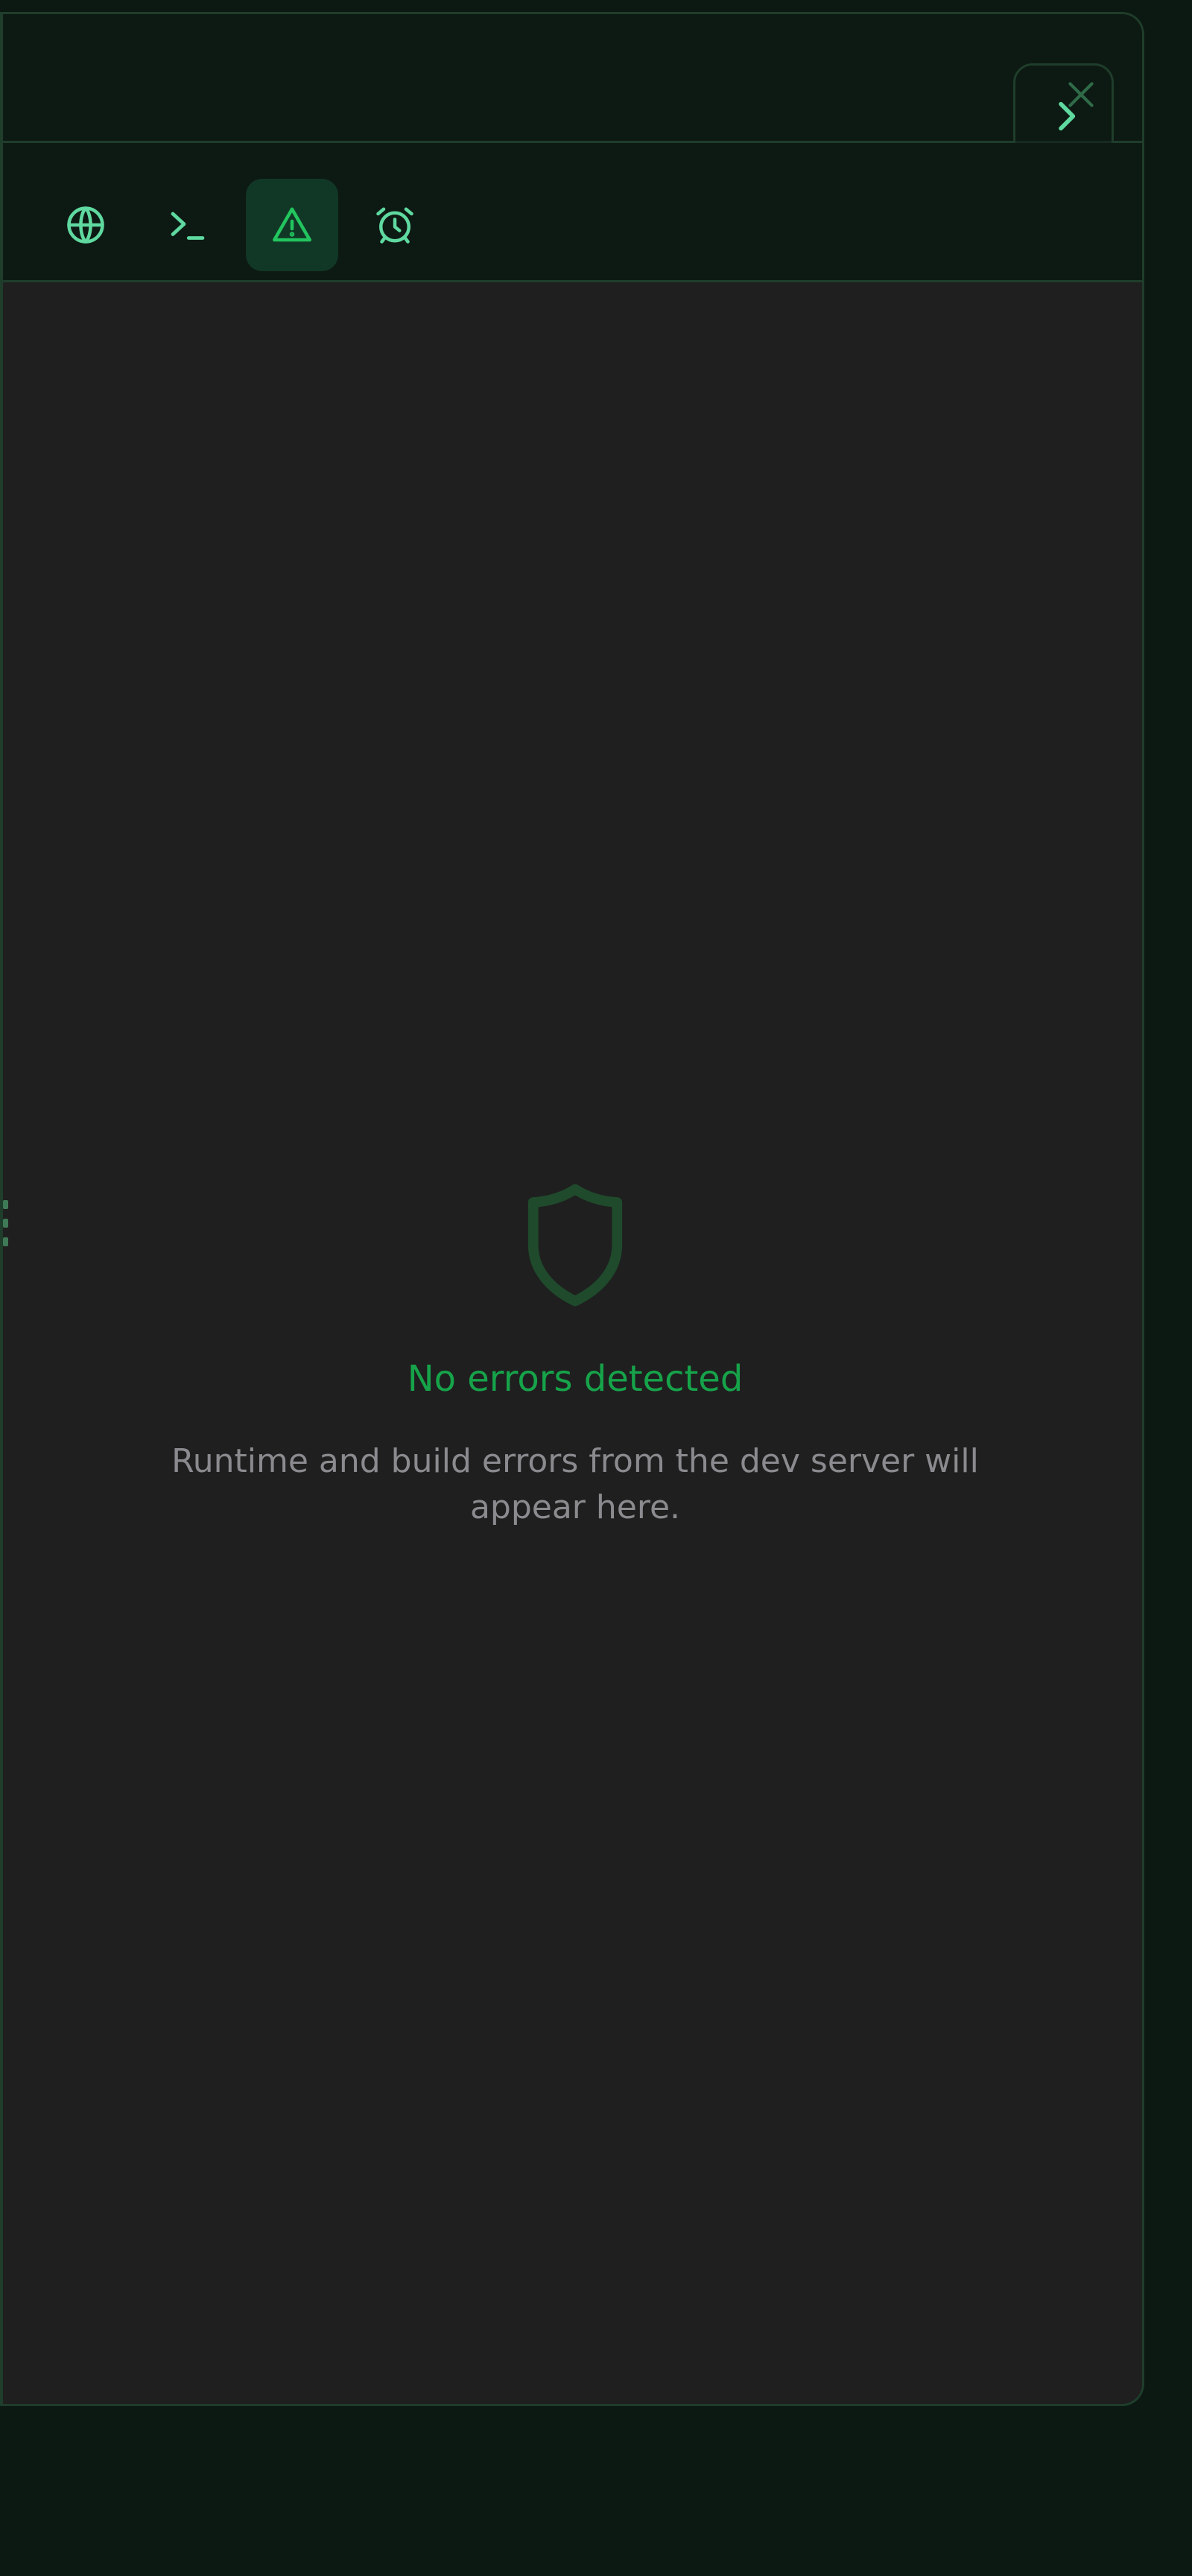 The height and width of the screenshot is (2576, 1192). I want to click on panel-header, so click(572, 79).